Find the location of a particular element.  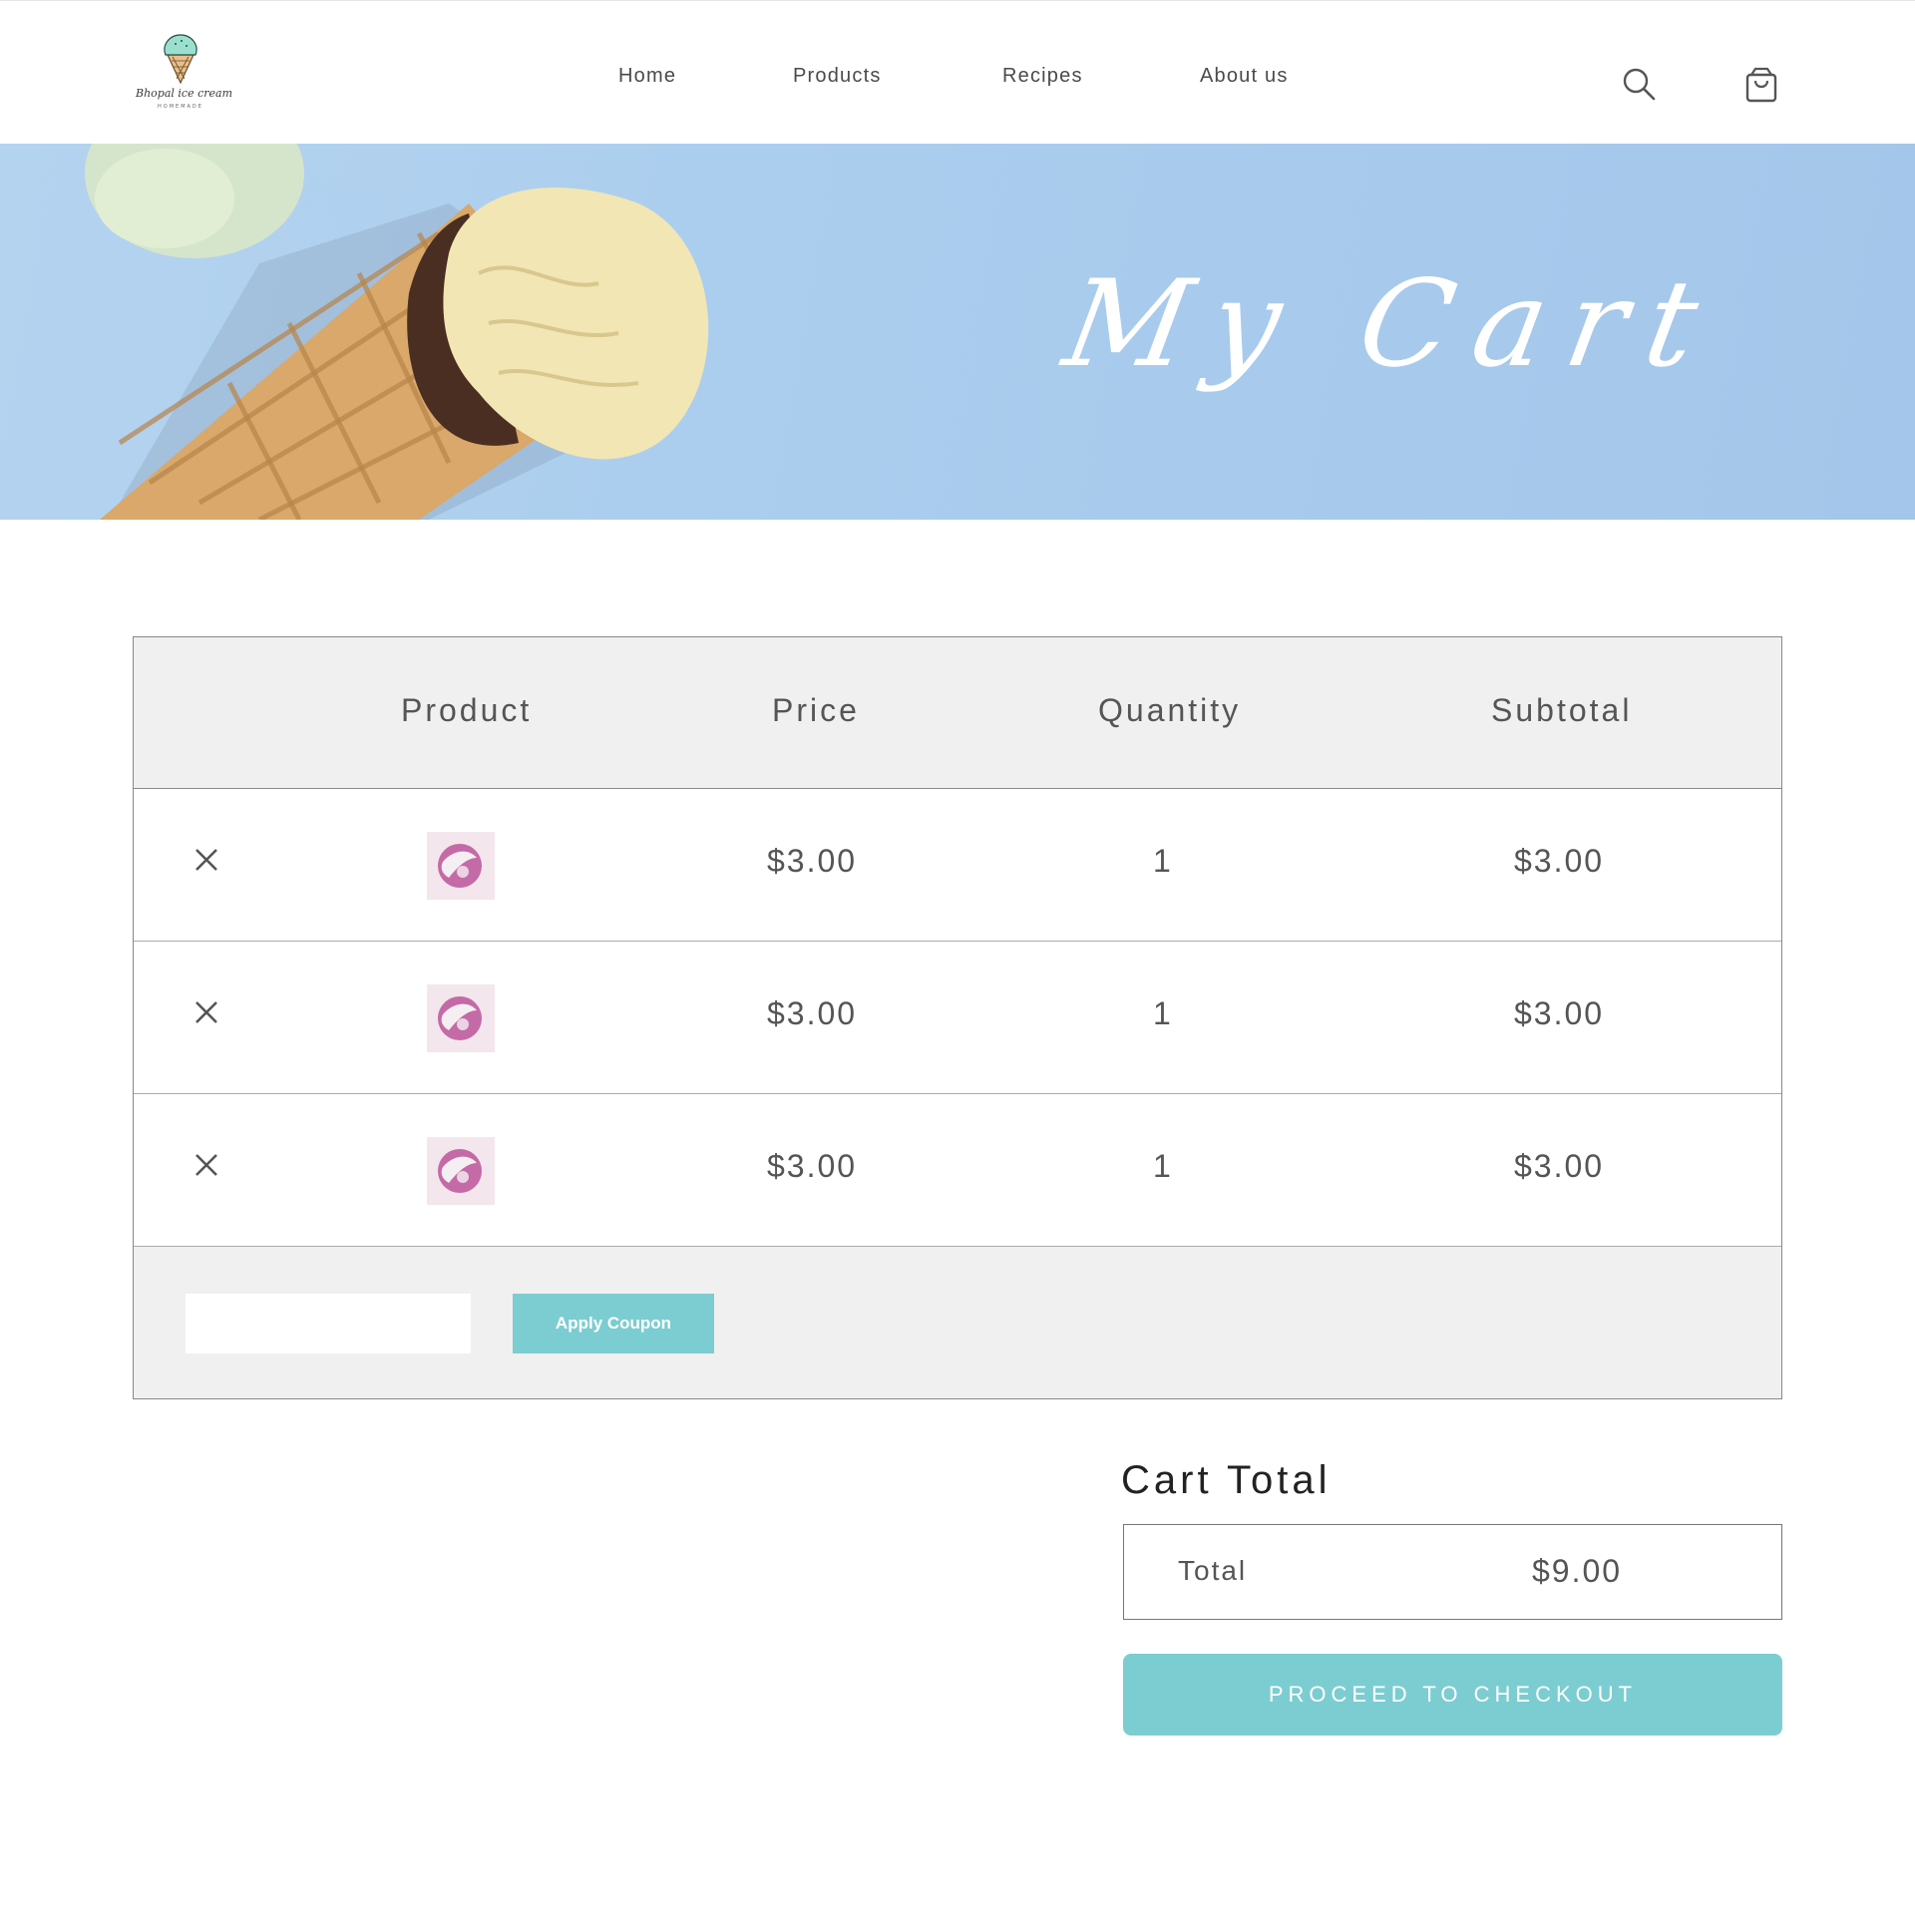

coupon-code-input is located at coordinates (328, 1324).